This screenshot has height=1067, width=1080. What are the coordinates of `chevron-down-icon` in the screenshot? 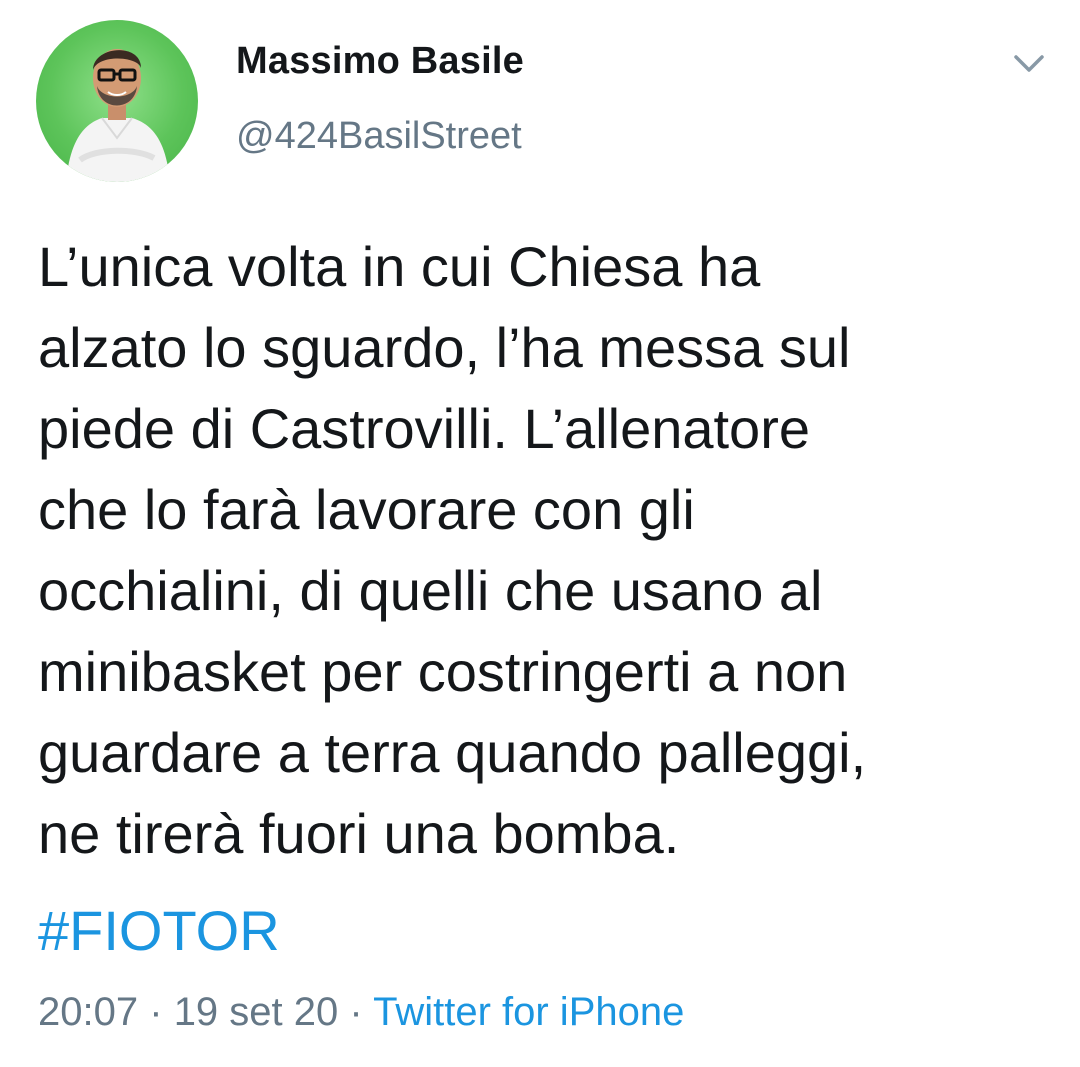 It's located at (1029, 63).